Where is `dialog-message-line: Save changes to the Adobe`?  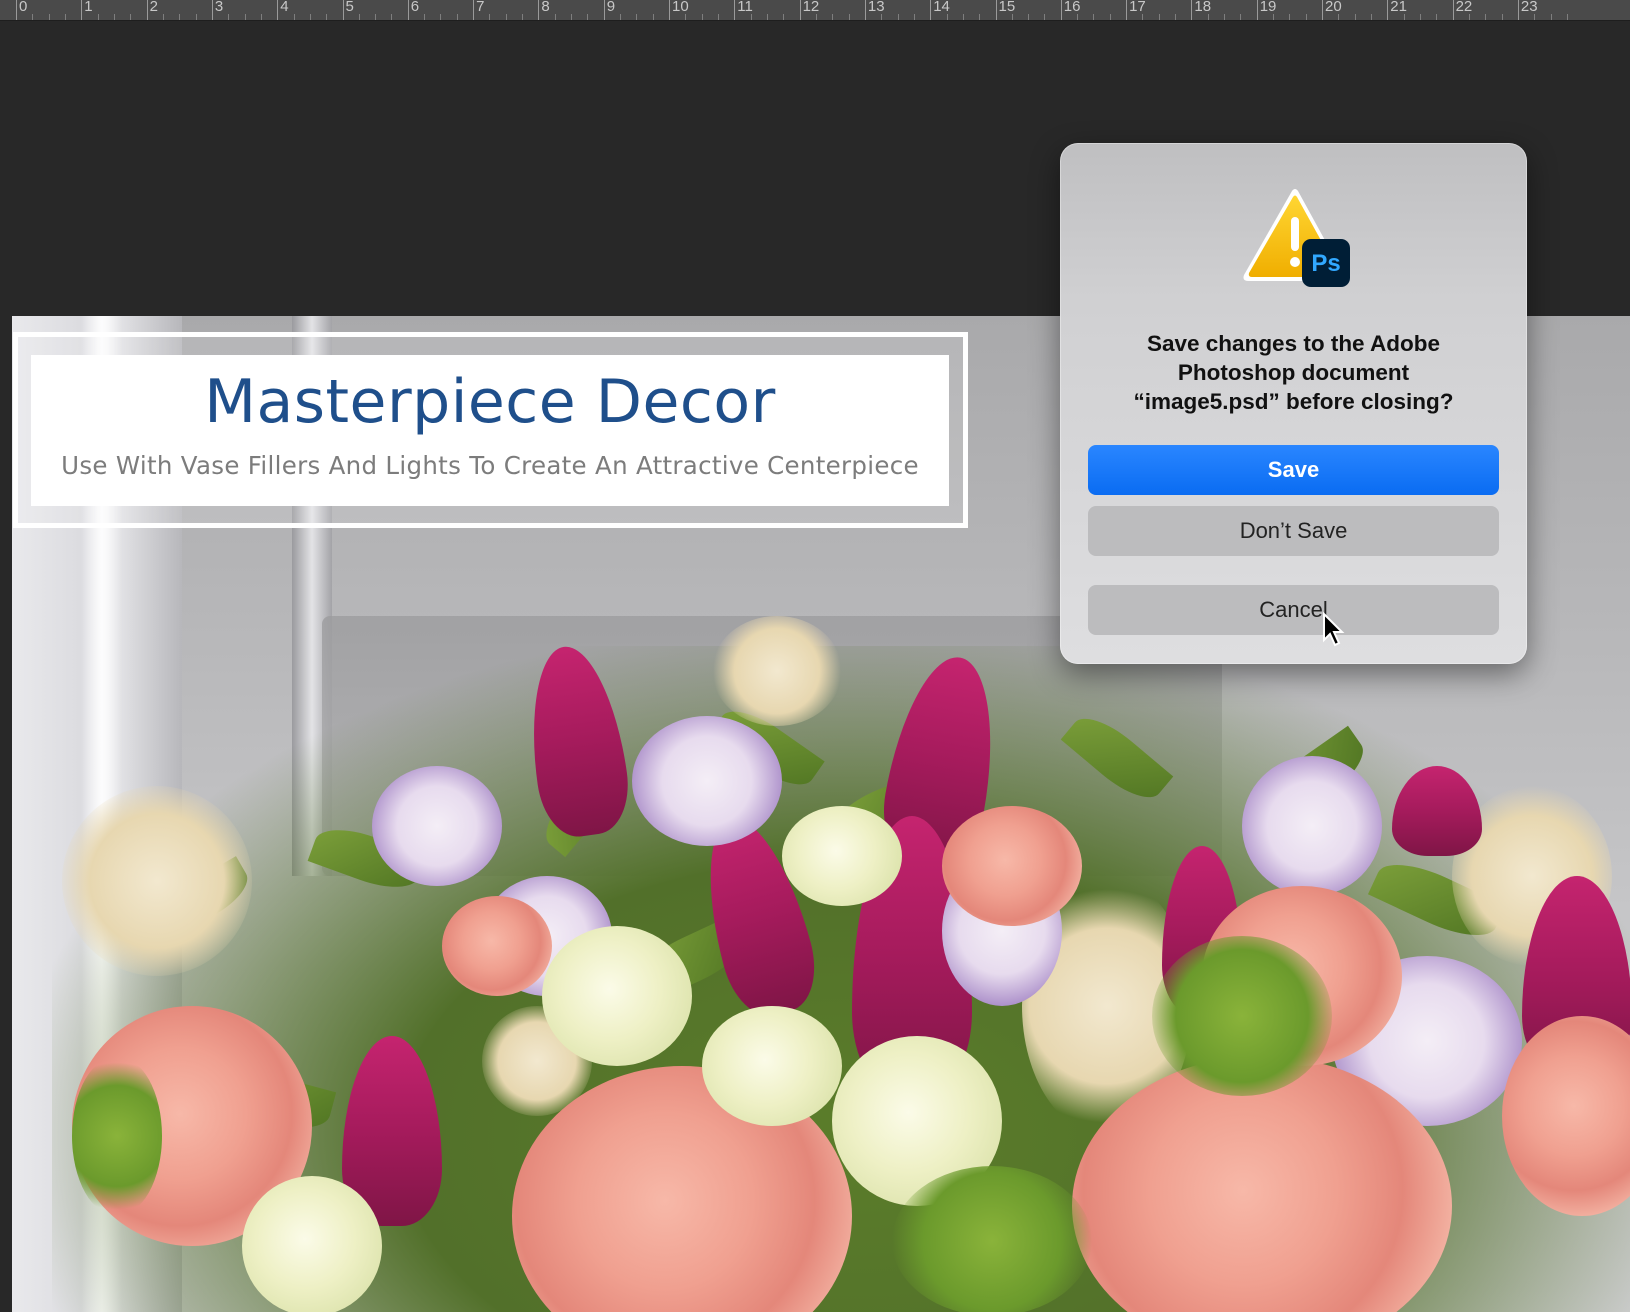
dialog-message-line: Save changes to the Adobe is located at coordinates (1293, 343).